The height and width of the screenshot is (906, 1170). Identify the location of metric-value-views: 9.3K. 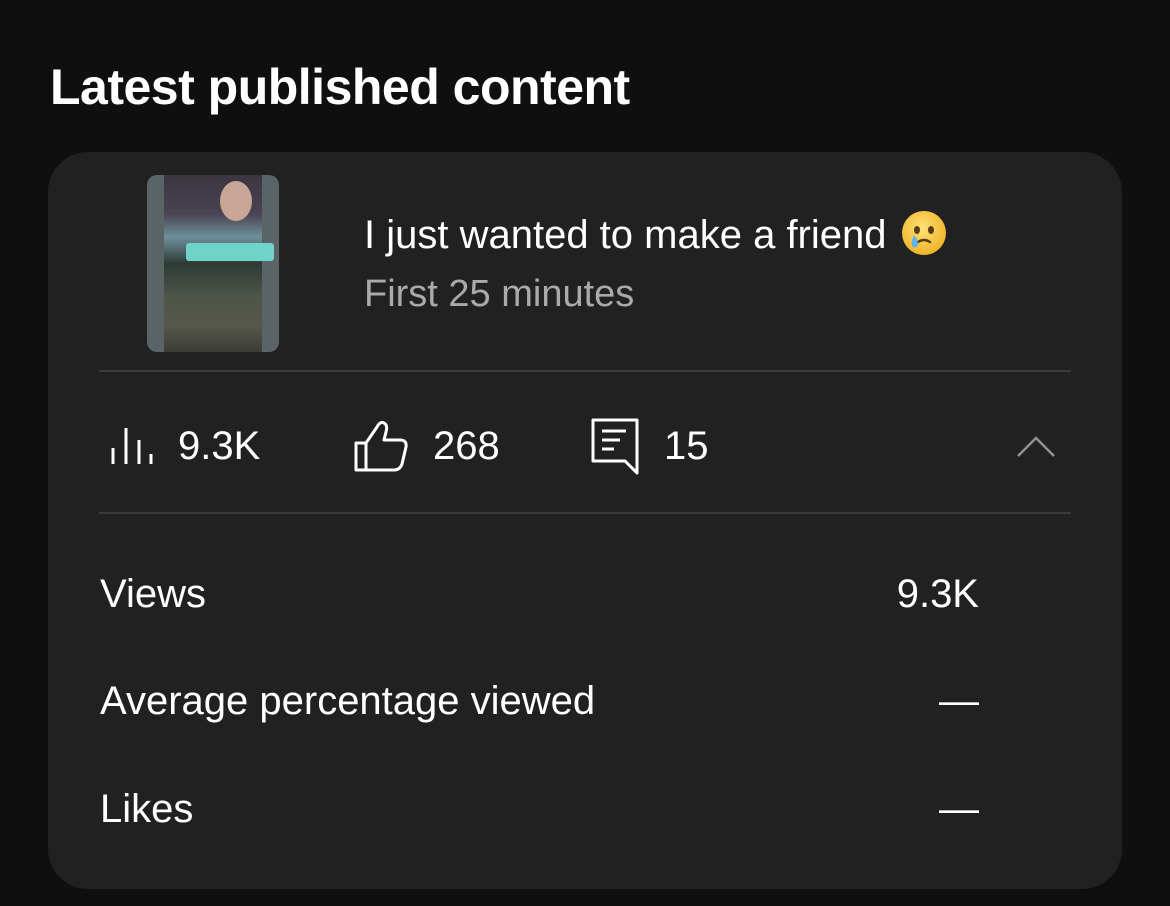
(937, 594).